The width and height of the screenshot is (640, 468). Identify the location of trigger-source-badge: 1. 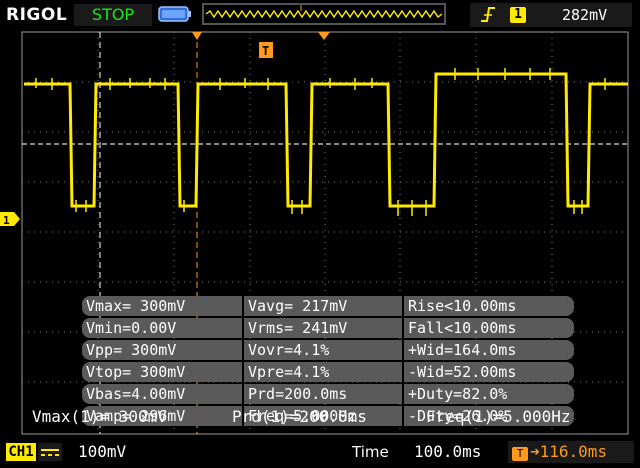
(518, 15).